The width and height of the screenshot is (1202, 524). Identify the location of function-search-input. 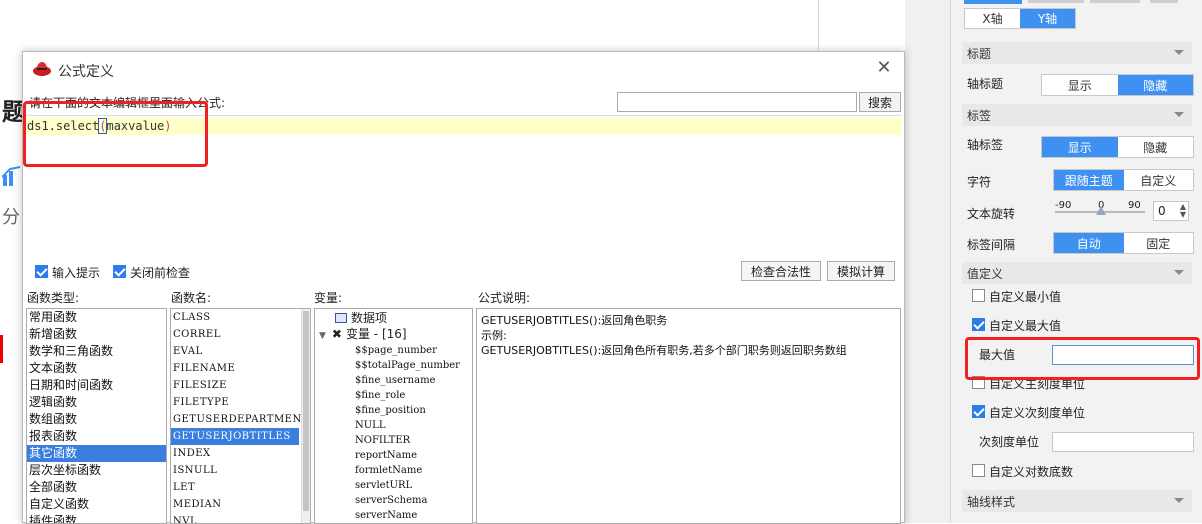
(737, 102).